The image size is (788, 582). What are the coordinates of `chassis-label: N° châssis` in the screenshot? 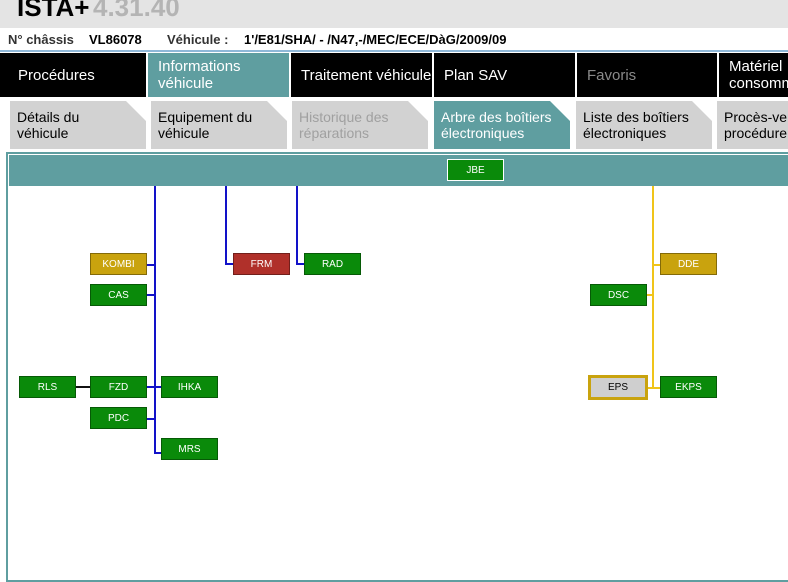 It's located at (41, 39).